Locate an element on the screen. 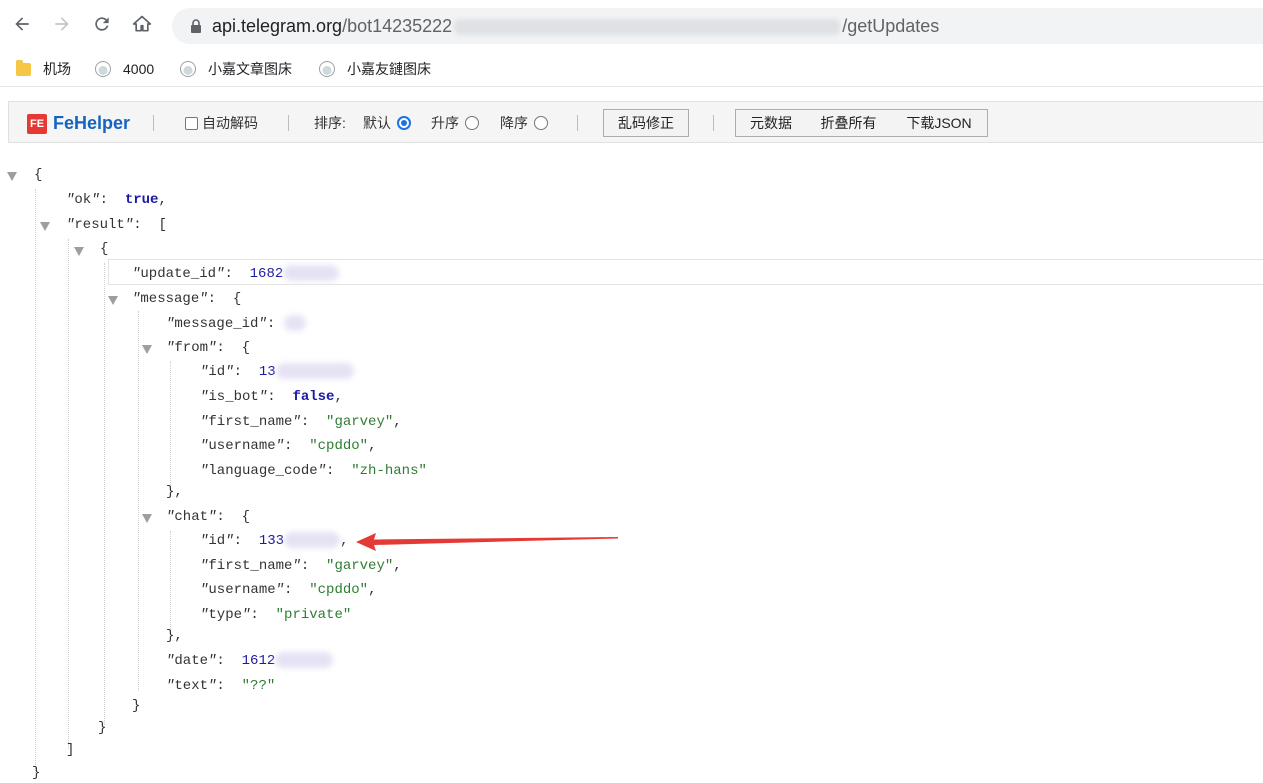 This screenshot has height=783, width=1263. home-icon is located at coordinates (142, 24).